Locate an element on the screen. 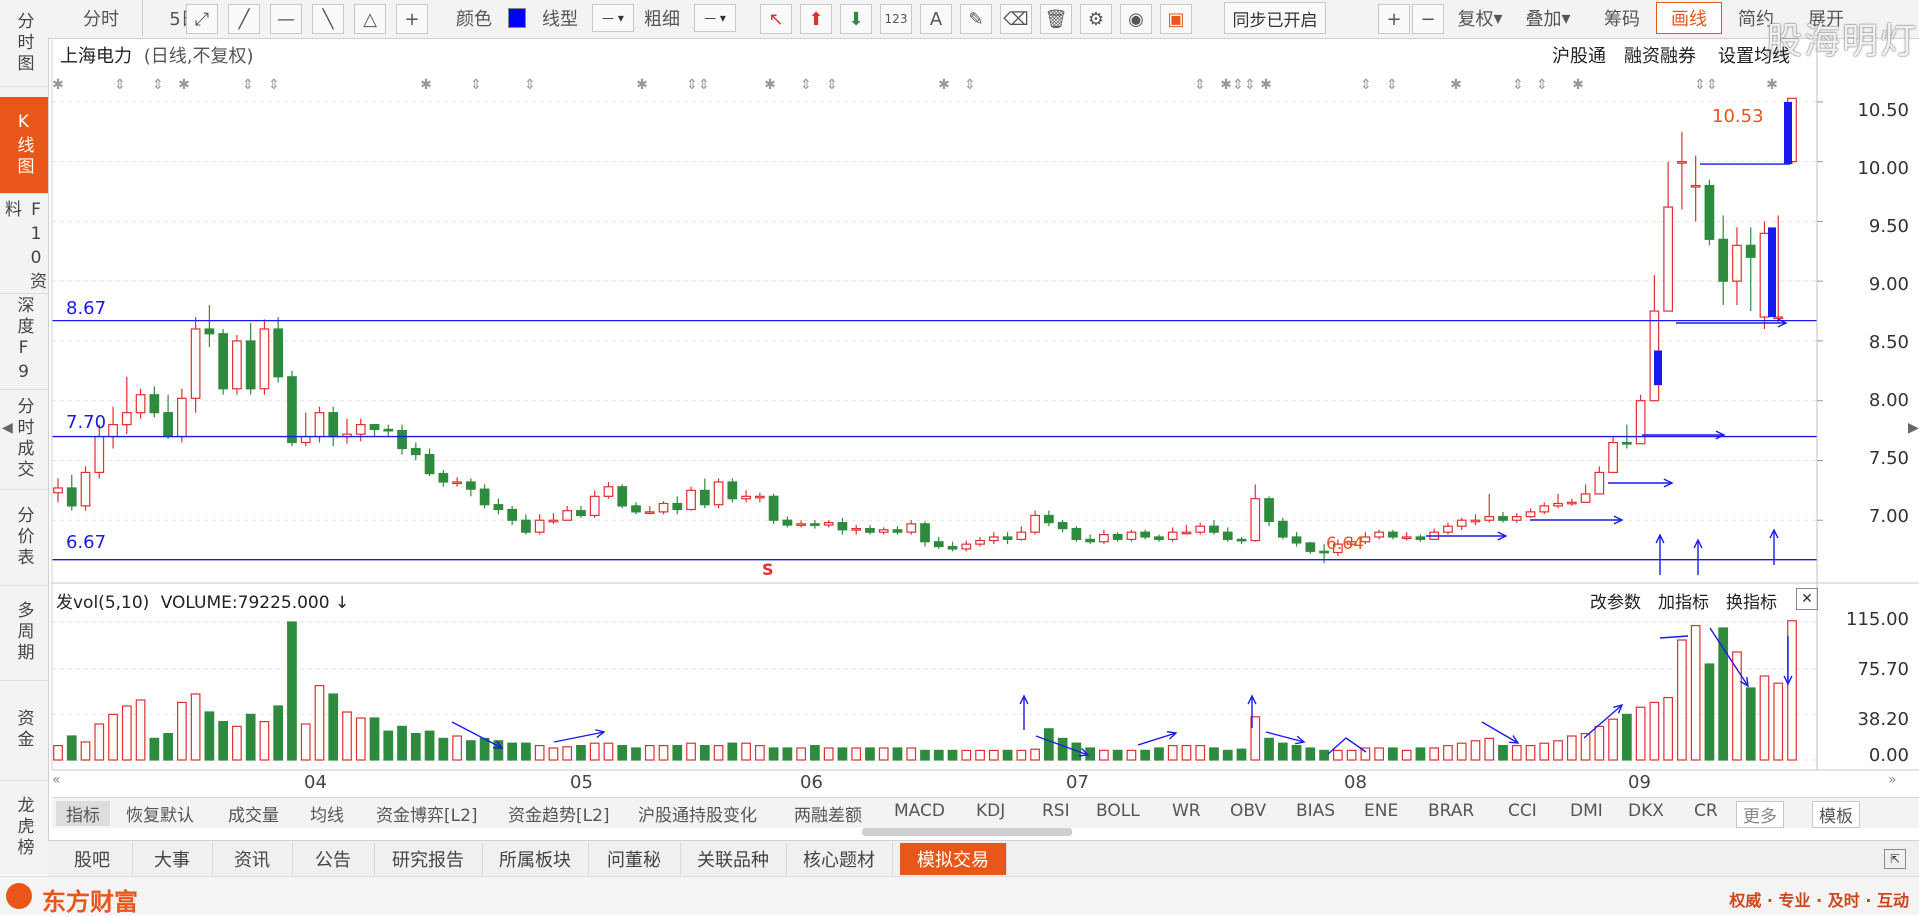  ind-indicator: 指标 is located at coordinates (83, 813).